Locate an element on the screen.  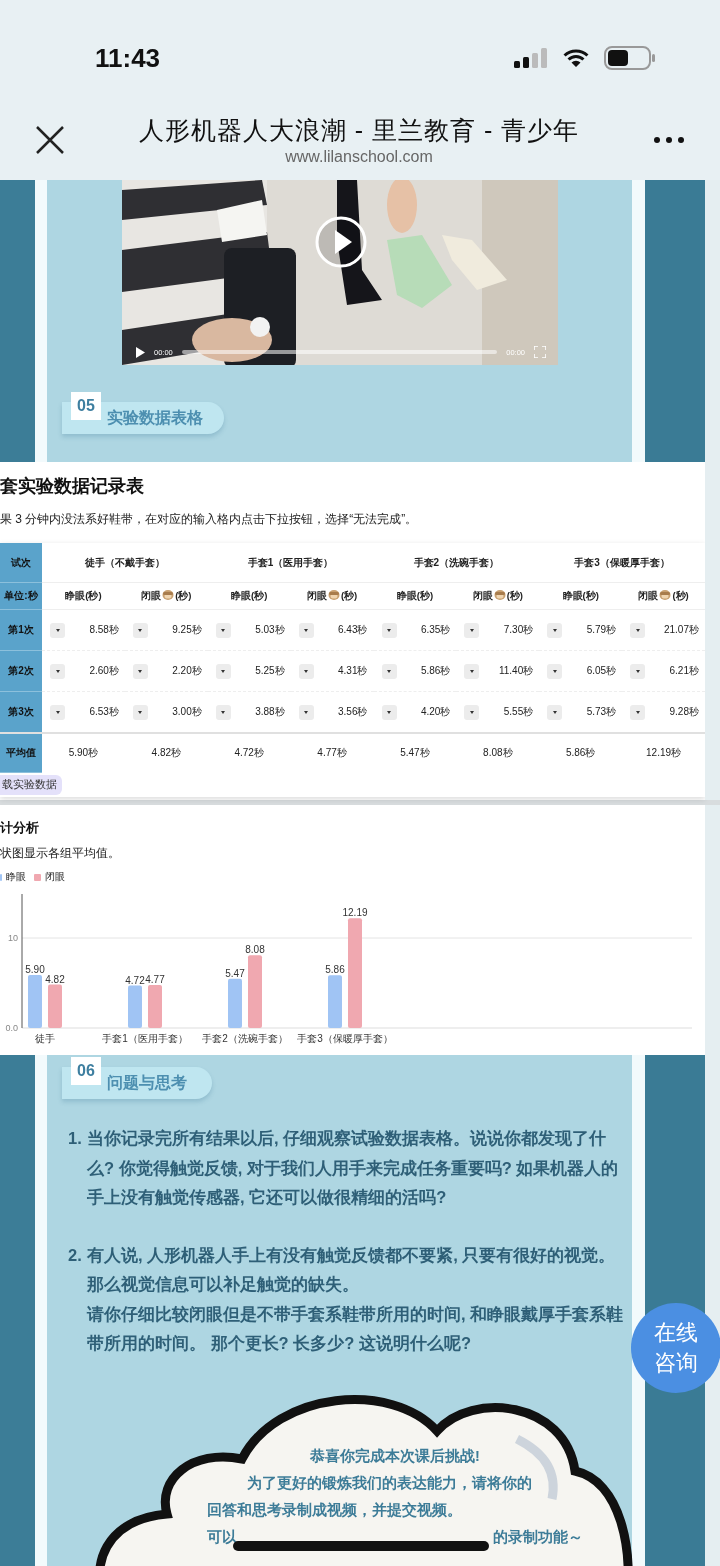
question-text: 有人说, 人形机器人手上有没有触觉反馈都不要紧, 只要有很好的视觉。那么视觉信息可以补足触觉的缺失。 is located at coordinates (352, 1269).